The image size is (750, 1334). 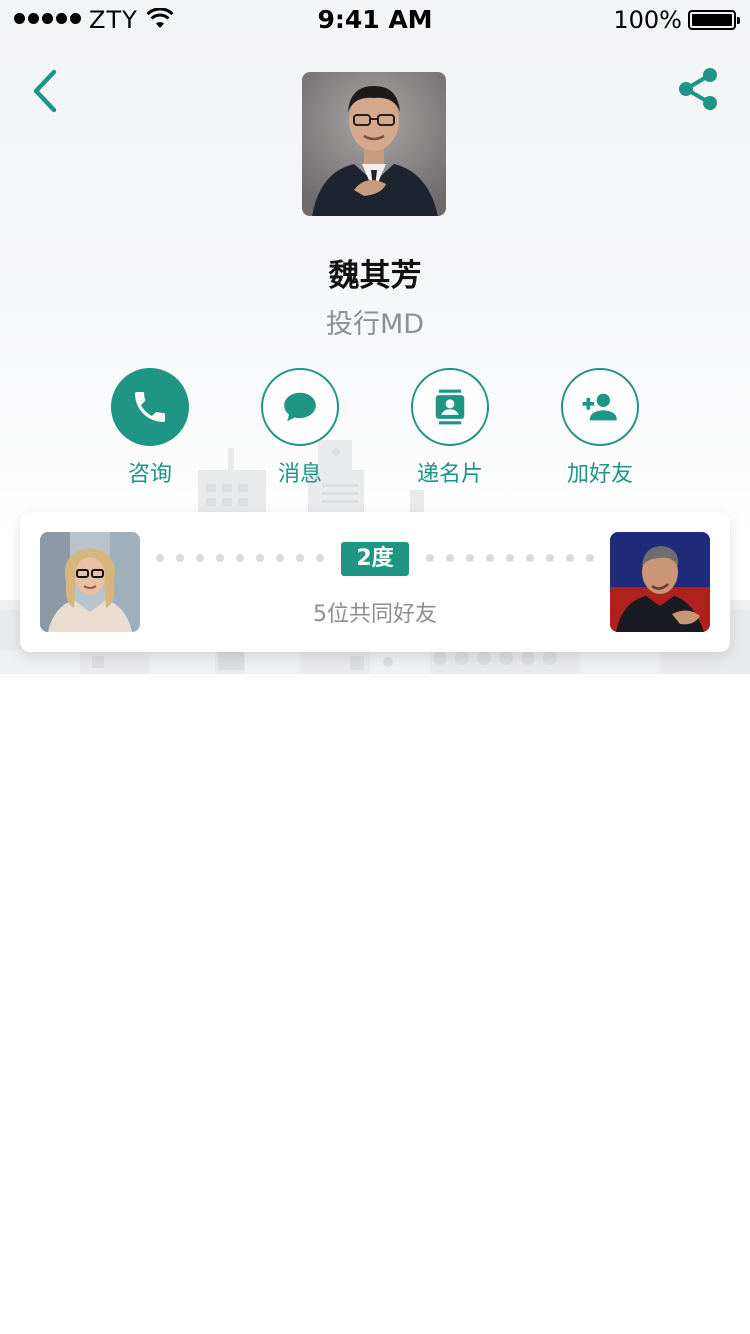 I want to click on status-bar: ZTY 9:41 AM 100%, so click(x=375, y=20).